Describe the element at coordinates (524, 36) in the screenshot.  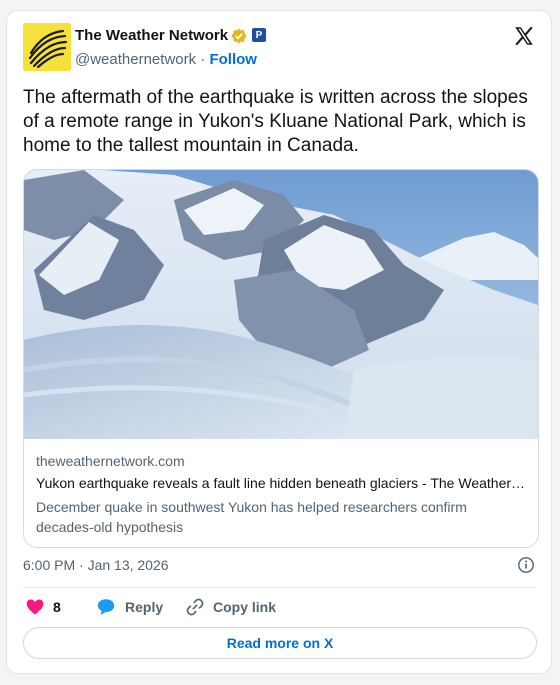
I see `x-logo-icon` at that location.